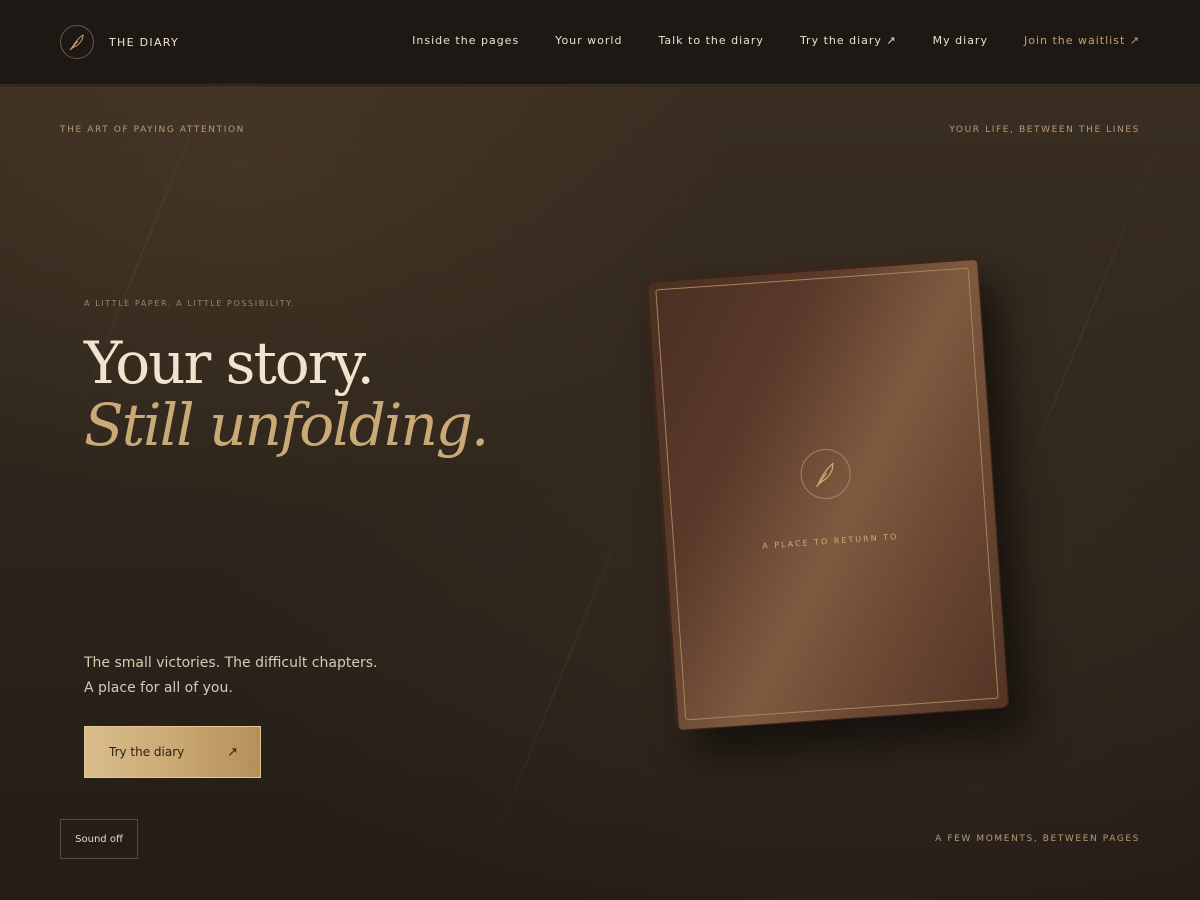  Describe the element at coordinates (465, 40) in the screenshot. I see `nav-item-inside-the-pages: Inside the pages` at that location.